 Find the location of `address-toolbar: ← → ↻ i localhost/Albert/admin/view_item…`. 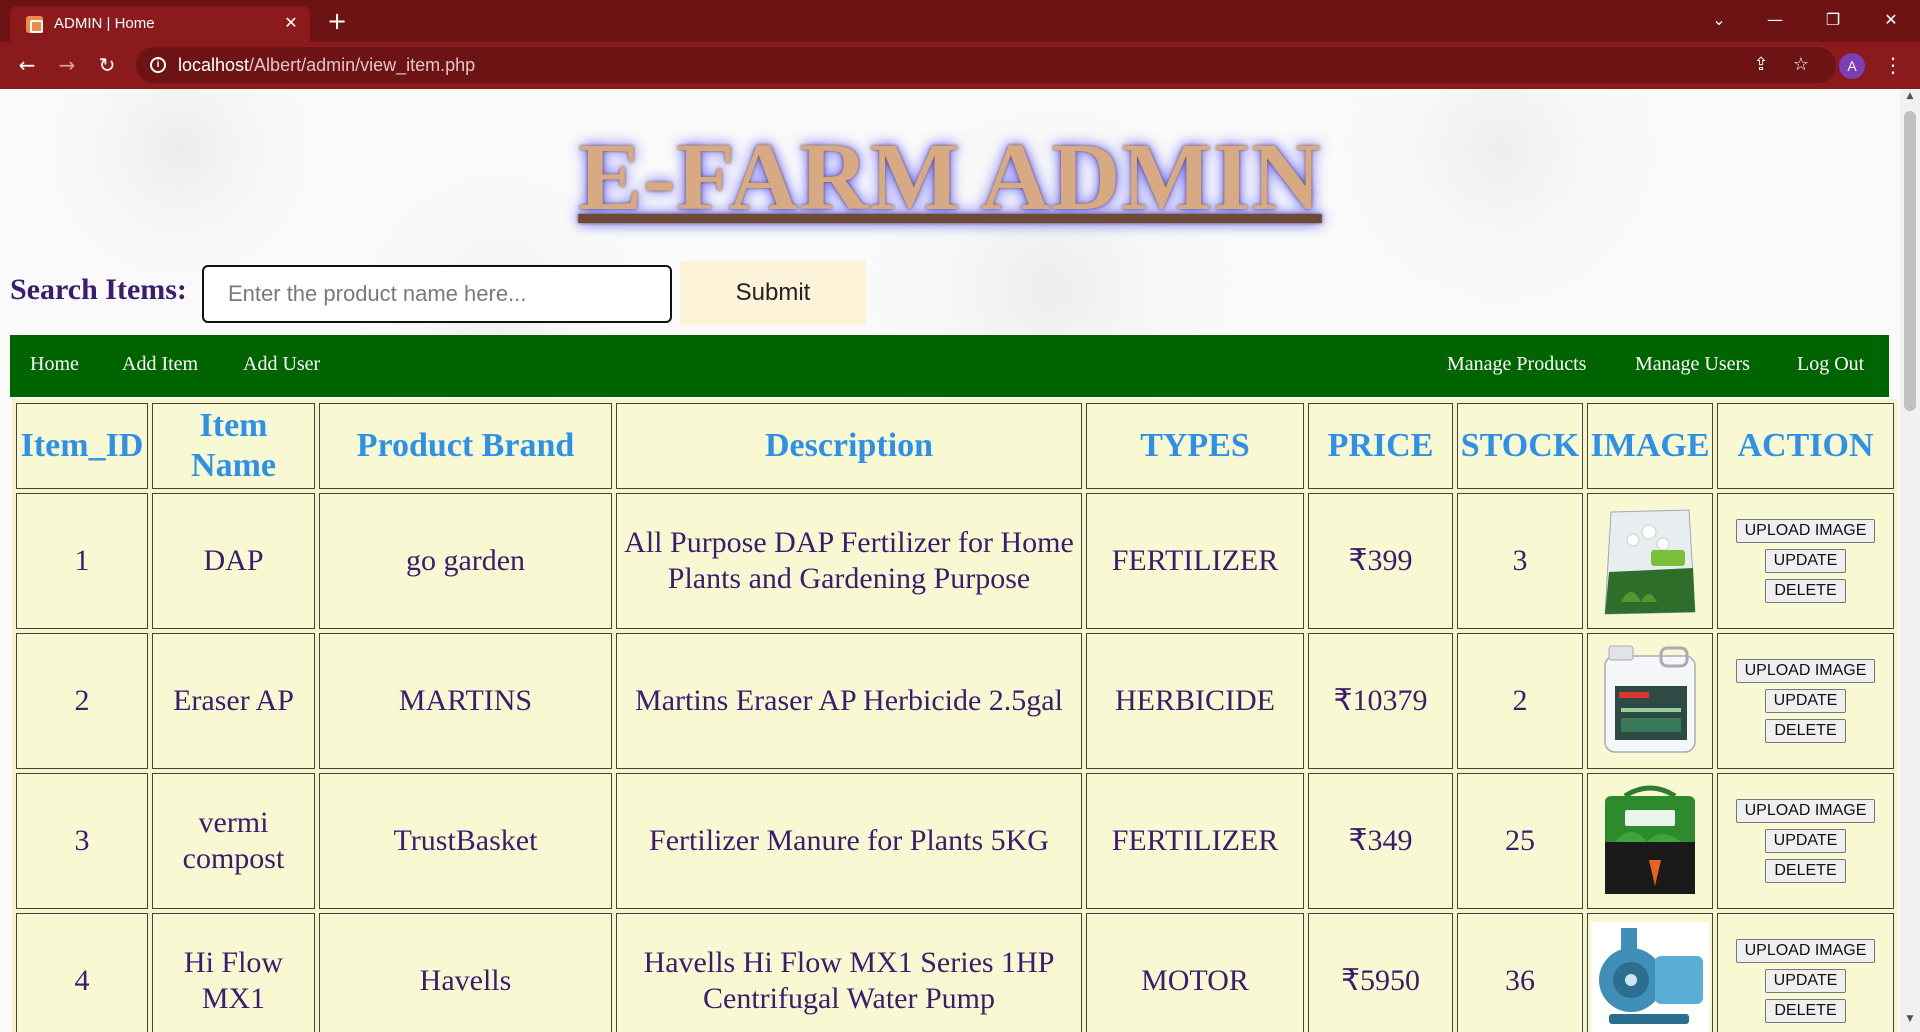

address-toolbar: ← → ↻ i localhost/Albert/admin/view_item… is located at coordinates (960, 65).